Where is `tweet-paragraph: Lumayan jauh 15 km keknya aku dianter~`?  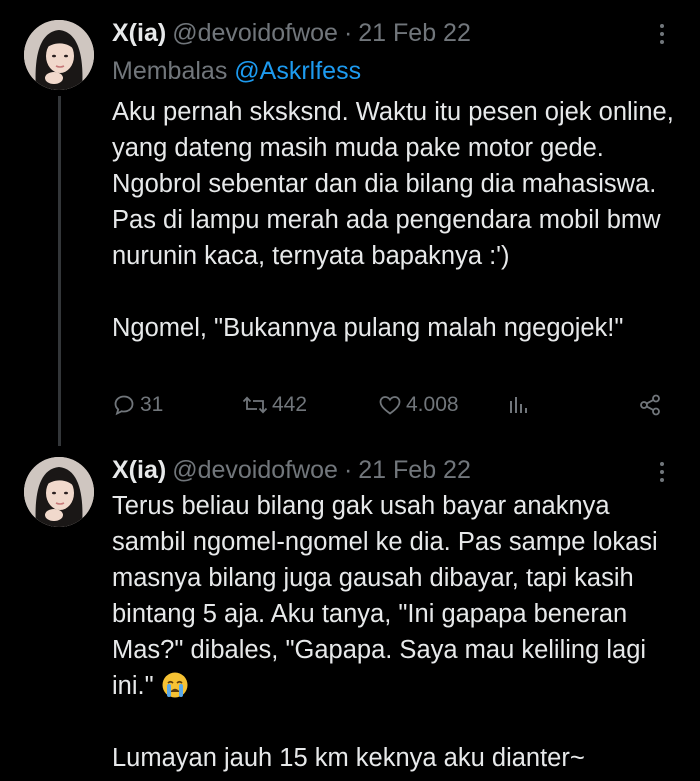
tweet-paragraph: Lumayan jauh 15 km keknya aku dianter~ is located at coordinates (348, 758).